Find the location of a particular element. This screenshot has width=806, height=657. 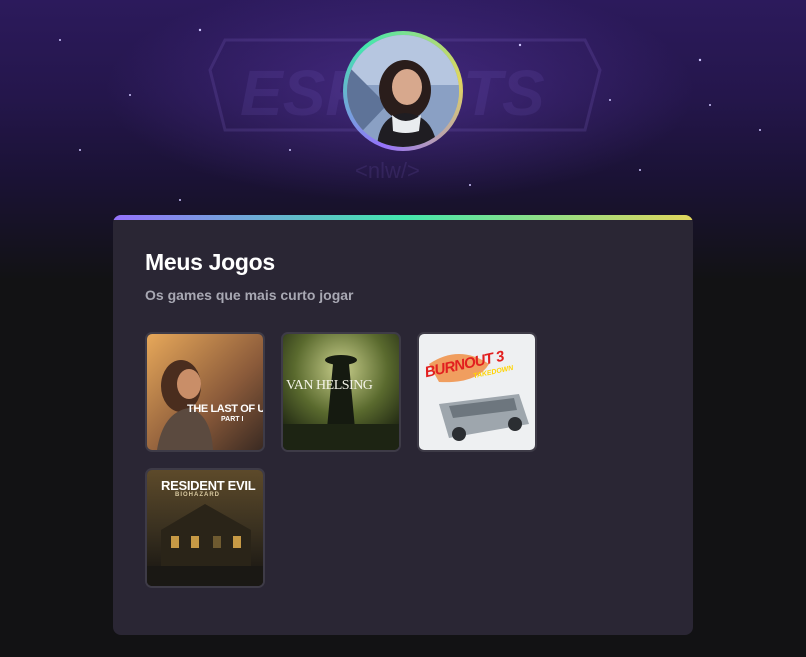

game-title: RESIDENT EVIL is located at coordinates (208, 485).